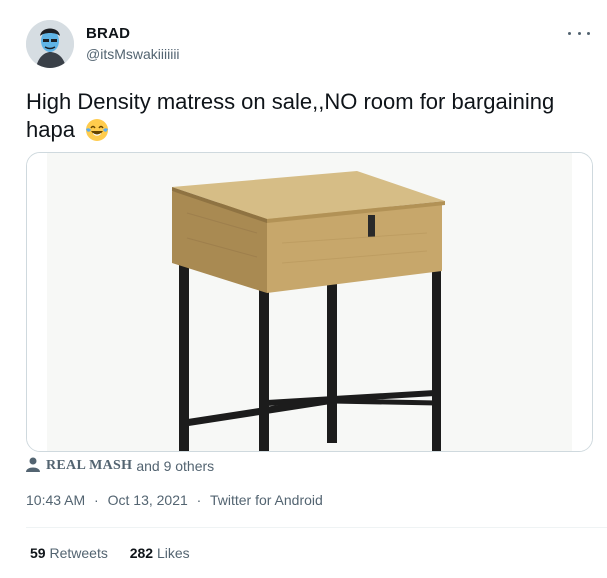  Describe the element at coordinates (266, 500) in the screenshot. I see `tweet-source: Twitter for Android` at that location.